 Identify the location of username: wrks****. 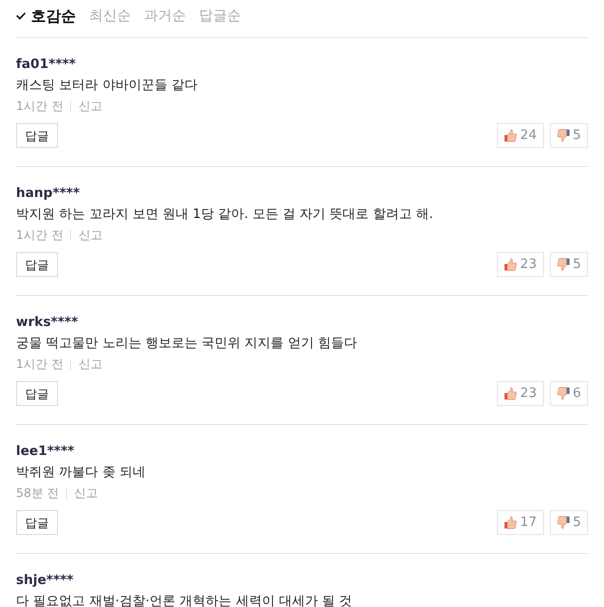
(47, 323).